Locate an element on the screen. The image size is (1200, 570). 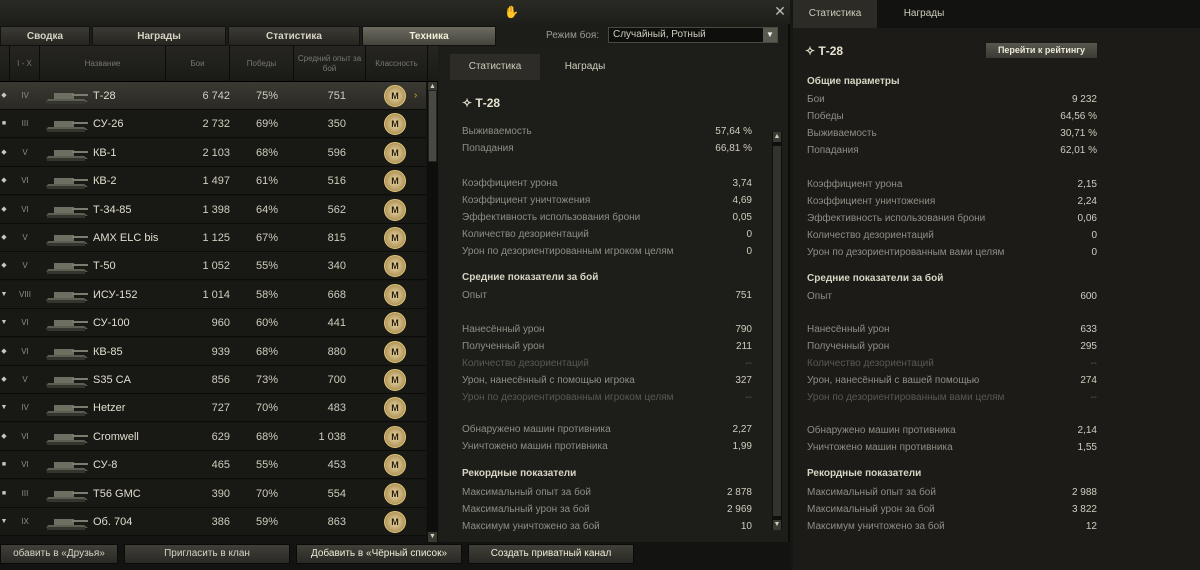
vehicle-level: VI is located at coordinates (25, 209).